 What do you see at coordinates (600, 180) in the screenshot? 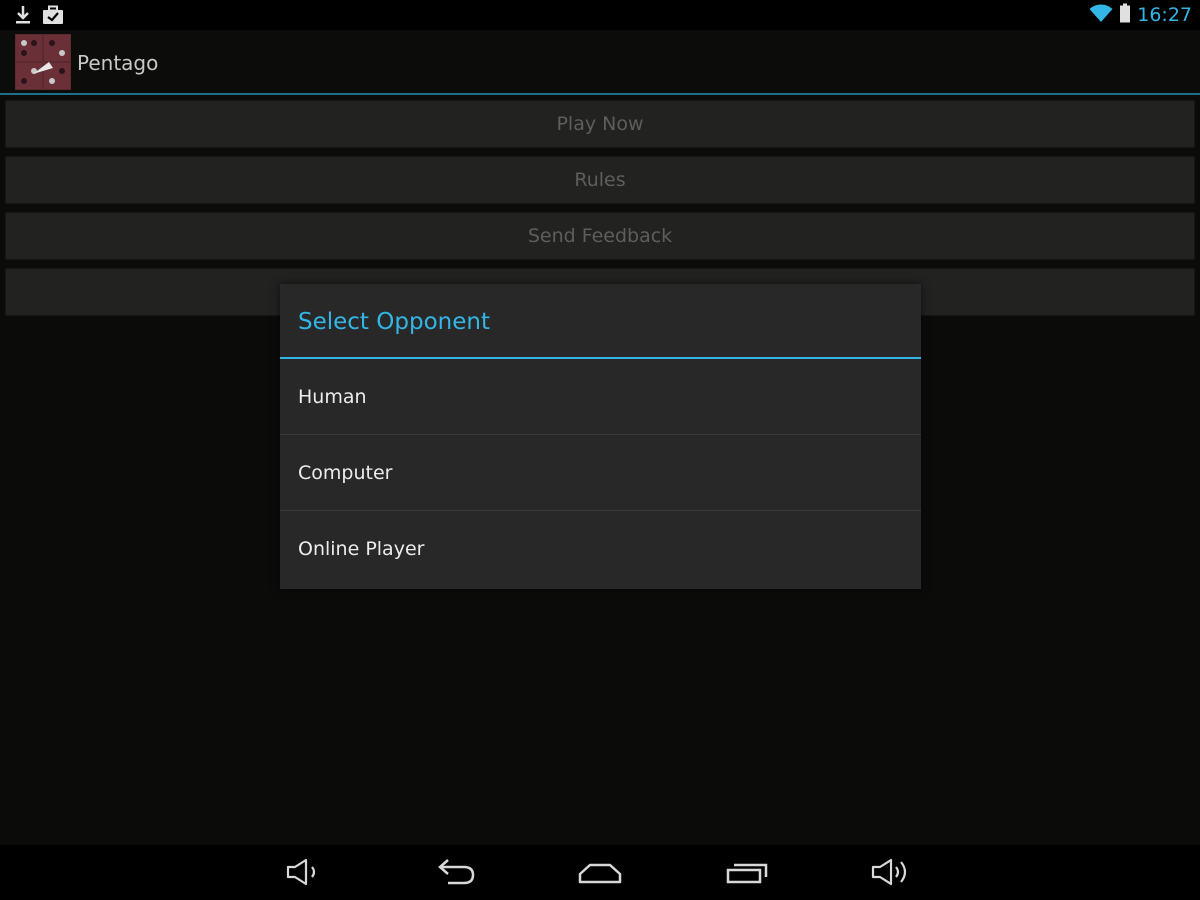
I see `rules-button: Rules` at bounding box center [600, 180].